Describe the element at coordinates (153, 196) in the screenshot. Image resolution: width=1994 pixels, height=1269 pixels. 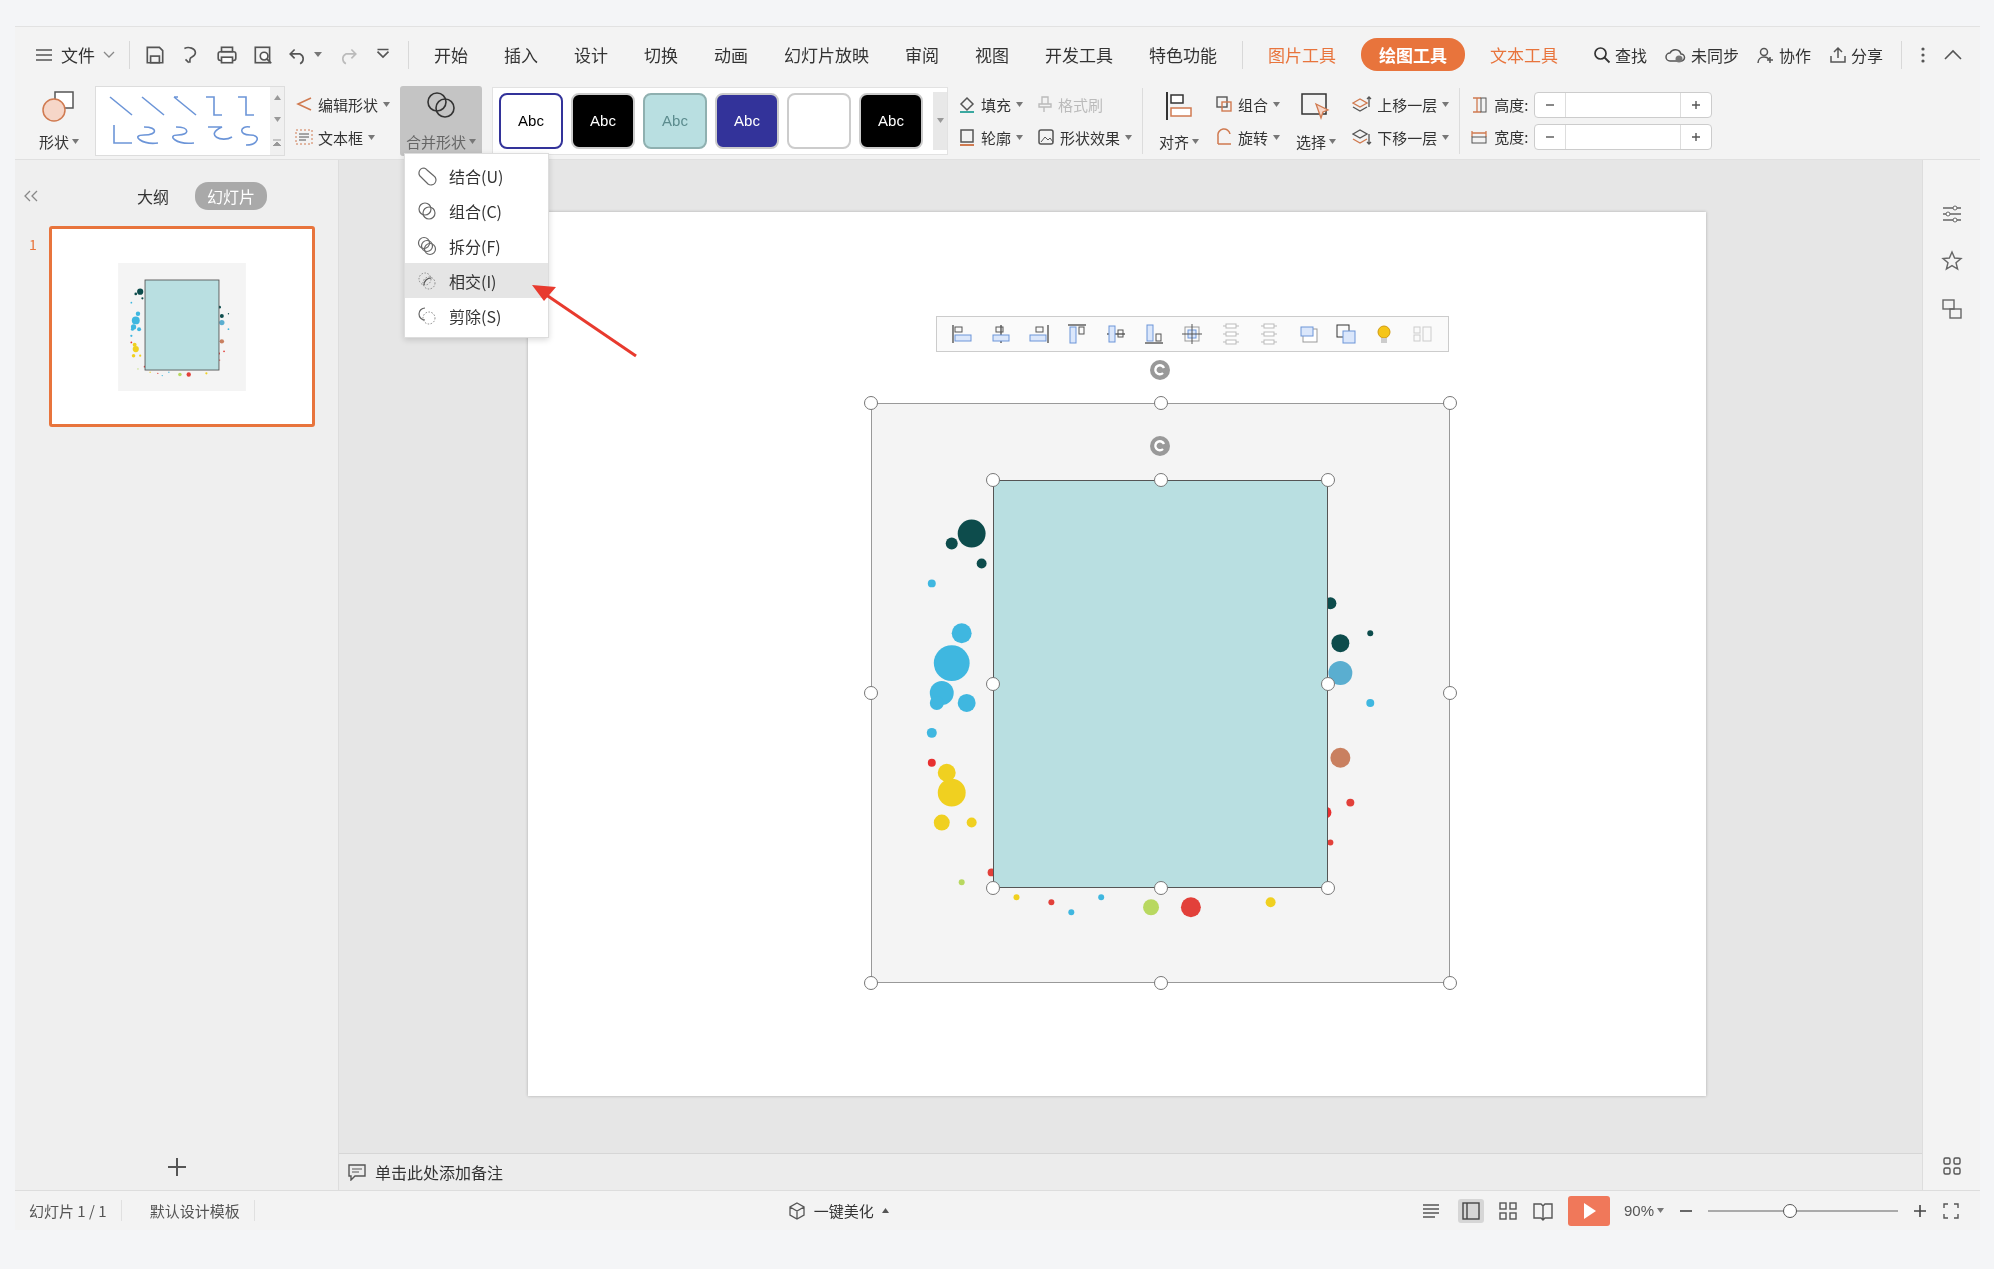
I see `panel-tab: 大纲` at that location.